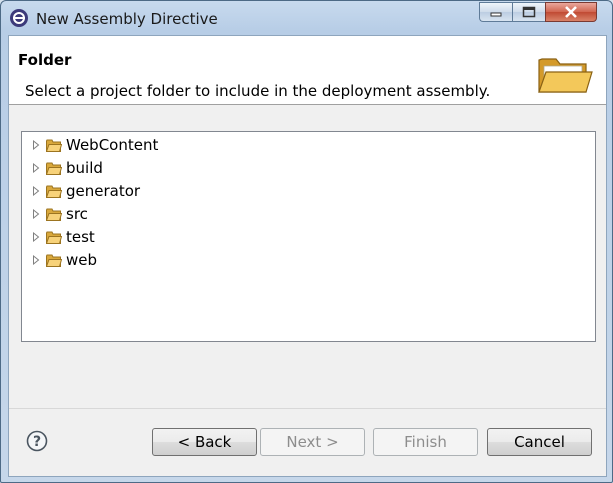 The height and width of the screenshot is (483, 613). What do you see at coordinates (77, 214) in the screenshot?
I see `tree-item-label: src` at bounding box center [77, 214].